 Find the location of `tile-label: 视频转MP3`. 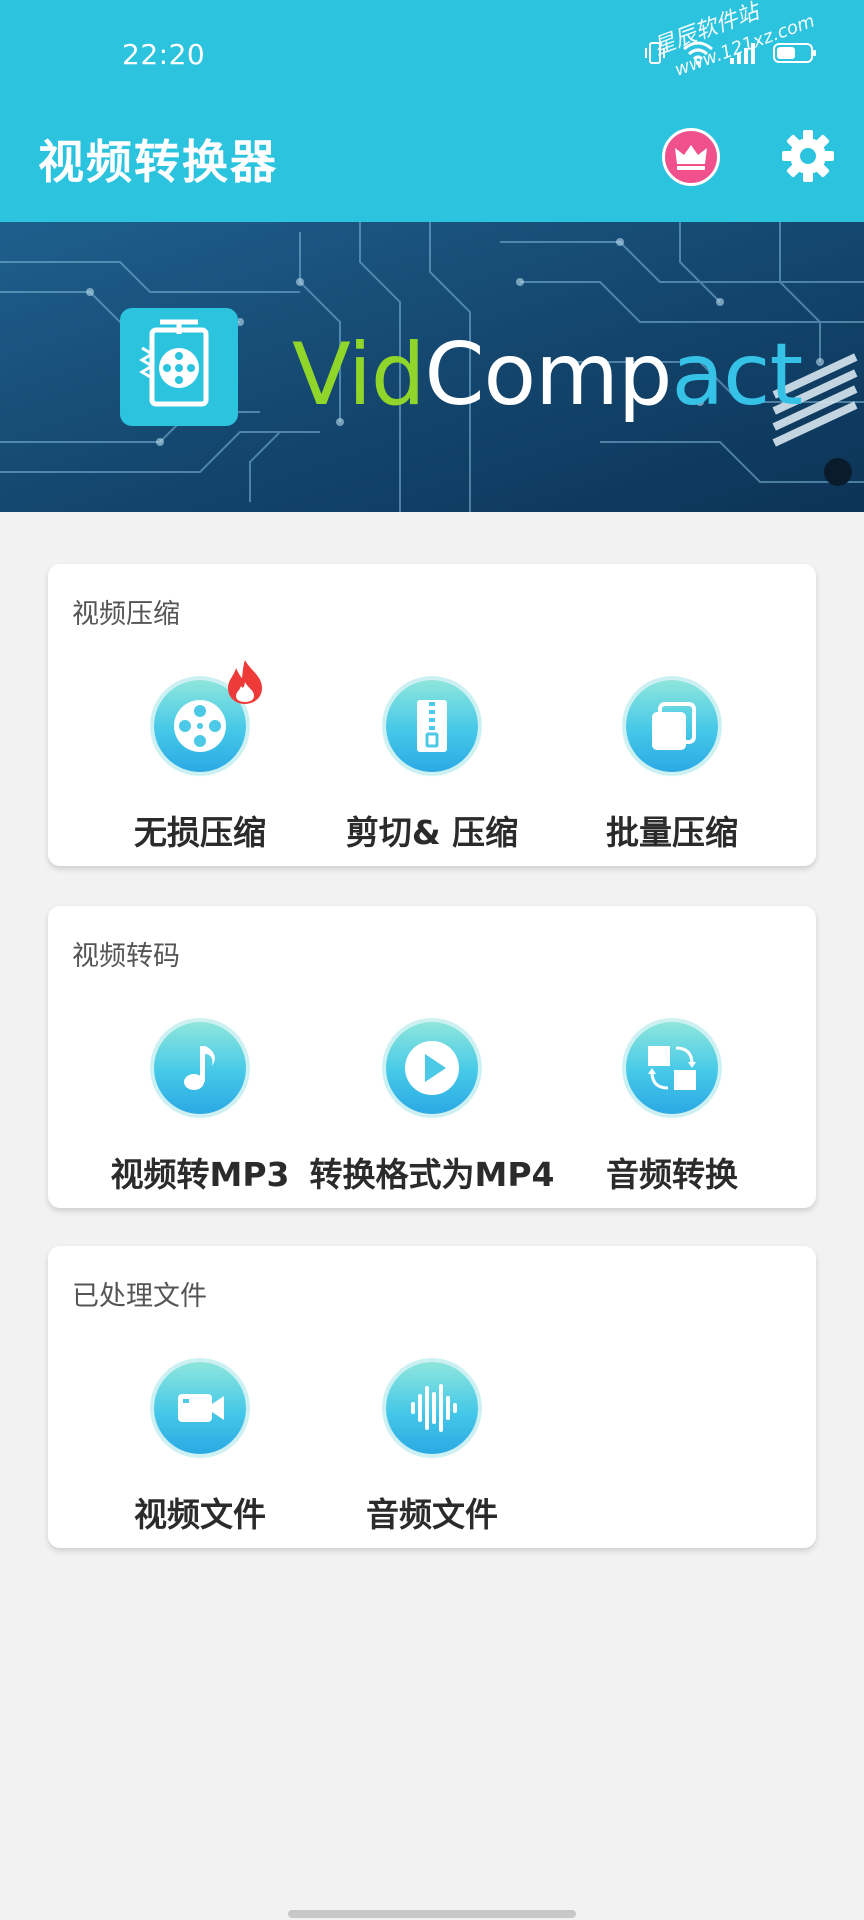

tile-label: 视频转MP3 is located at coordinates (200, 1174).